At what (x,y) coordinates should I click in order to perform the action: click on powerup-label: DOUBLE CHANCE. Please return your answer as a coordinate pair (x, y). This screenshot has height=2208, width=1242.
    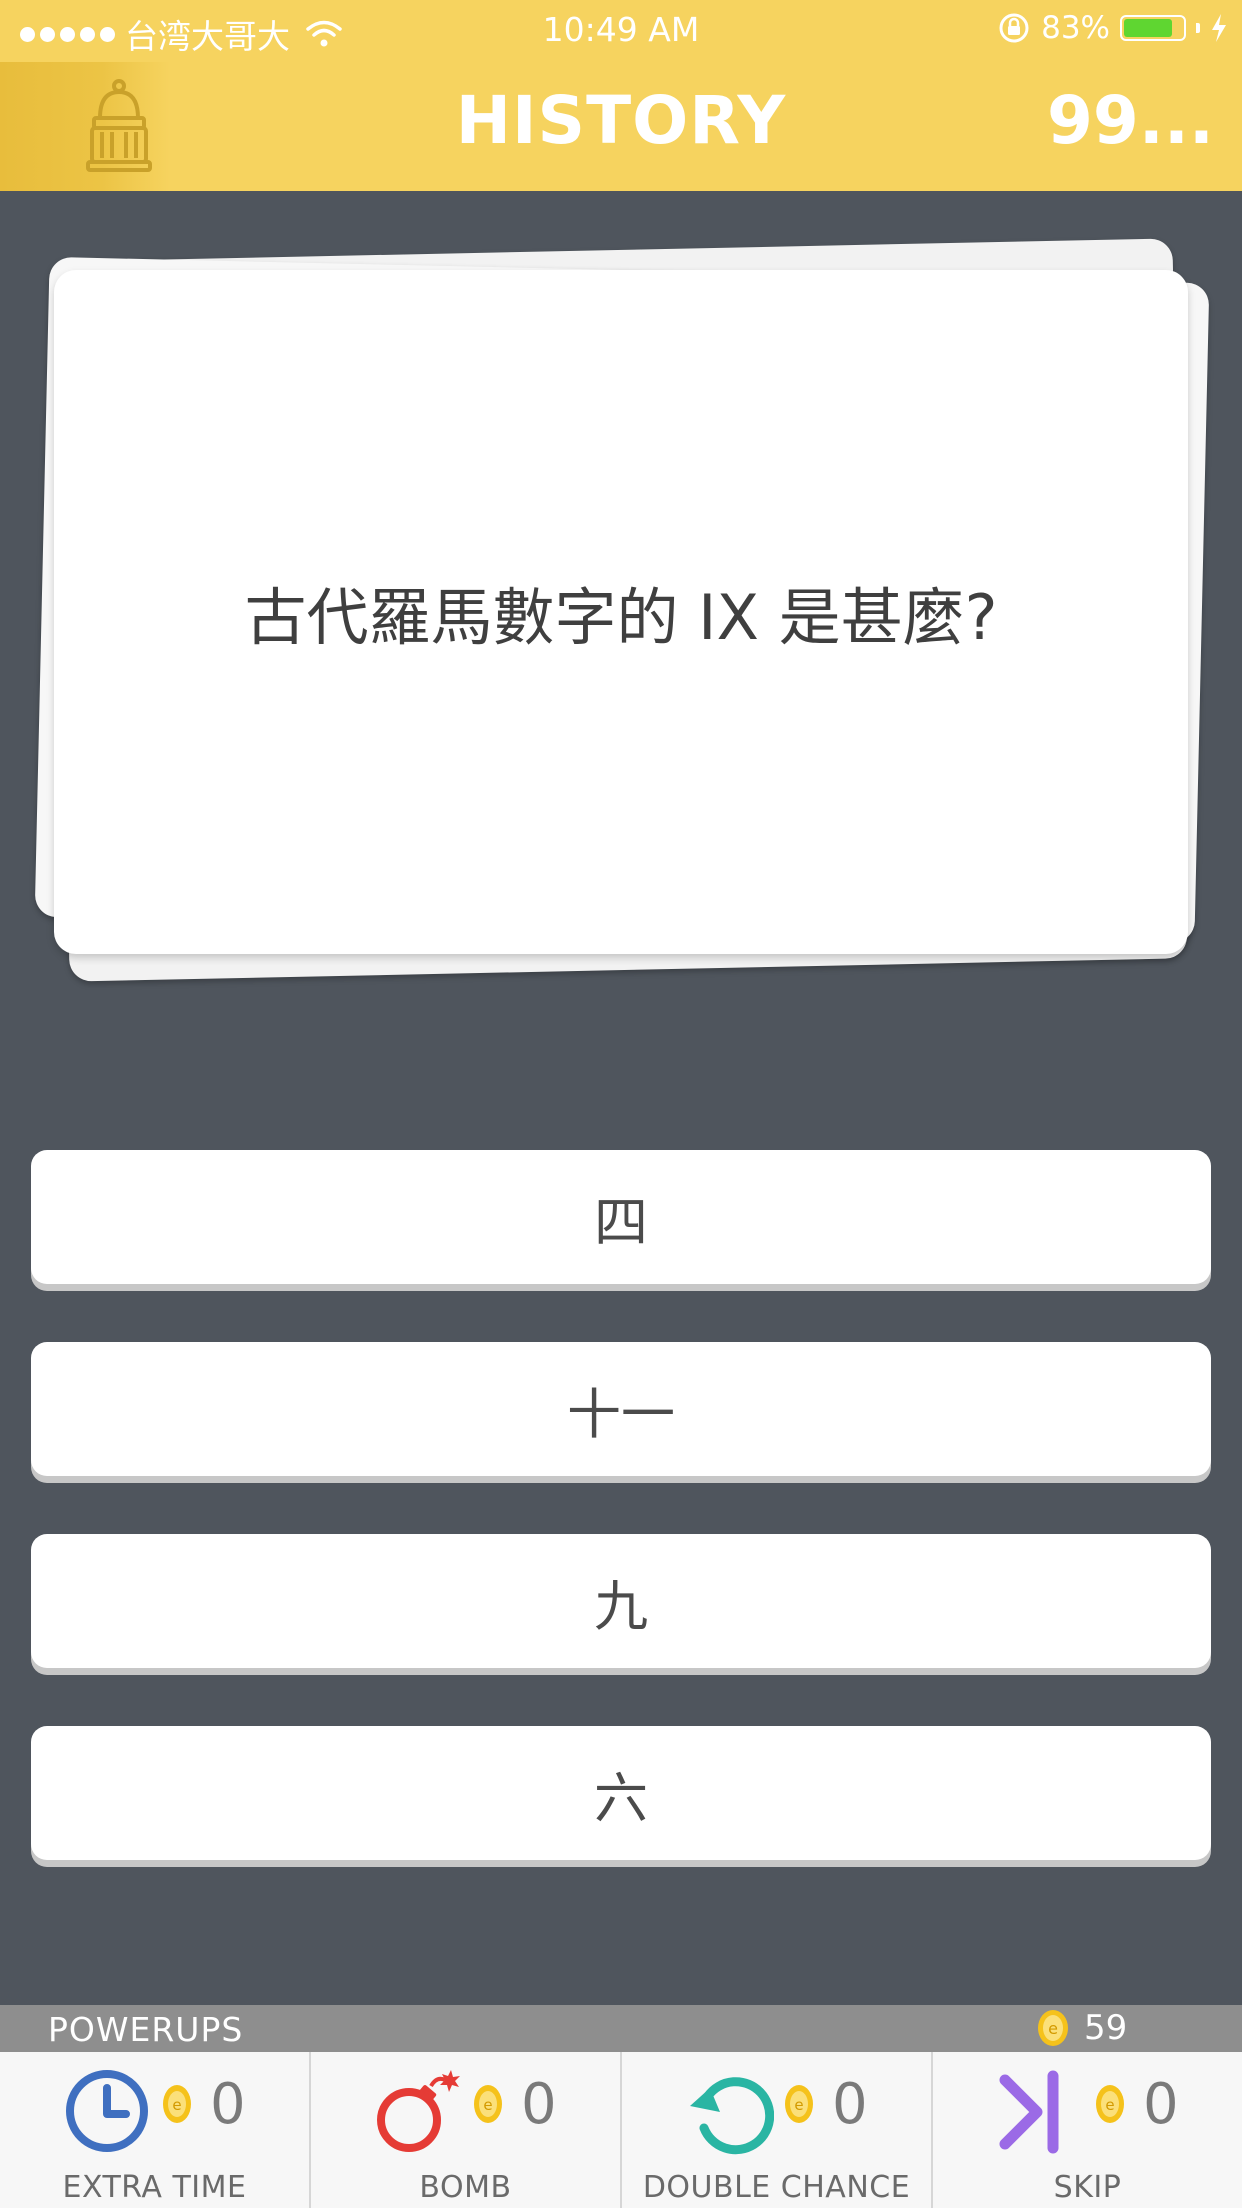
    Looking at the image, I should click on (776, 2187).